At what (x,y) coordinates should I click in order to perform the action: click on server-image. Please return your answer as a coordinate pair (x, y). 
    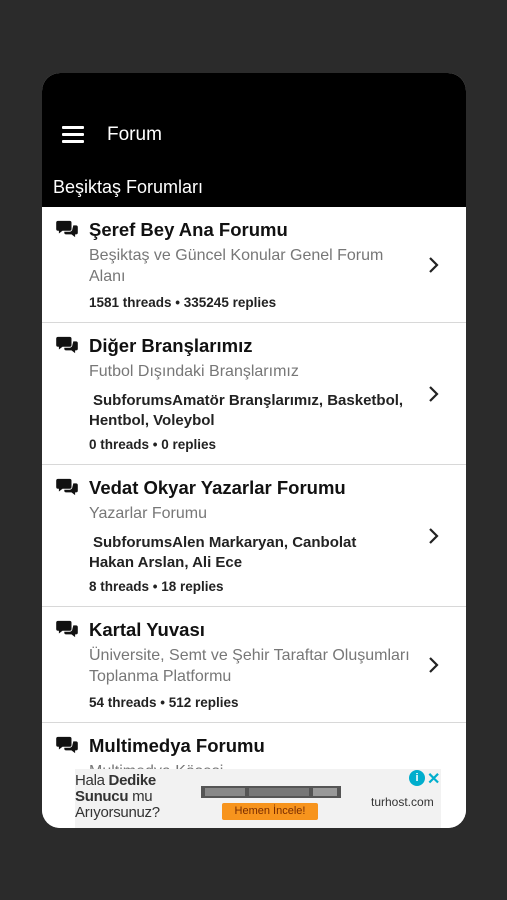
    Looking at the image, I should click on (271, 792).